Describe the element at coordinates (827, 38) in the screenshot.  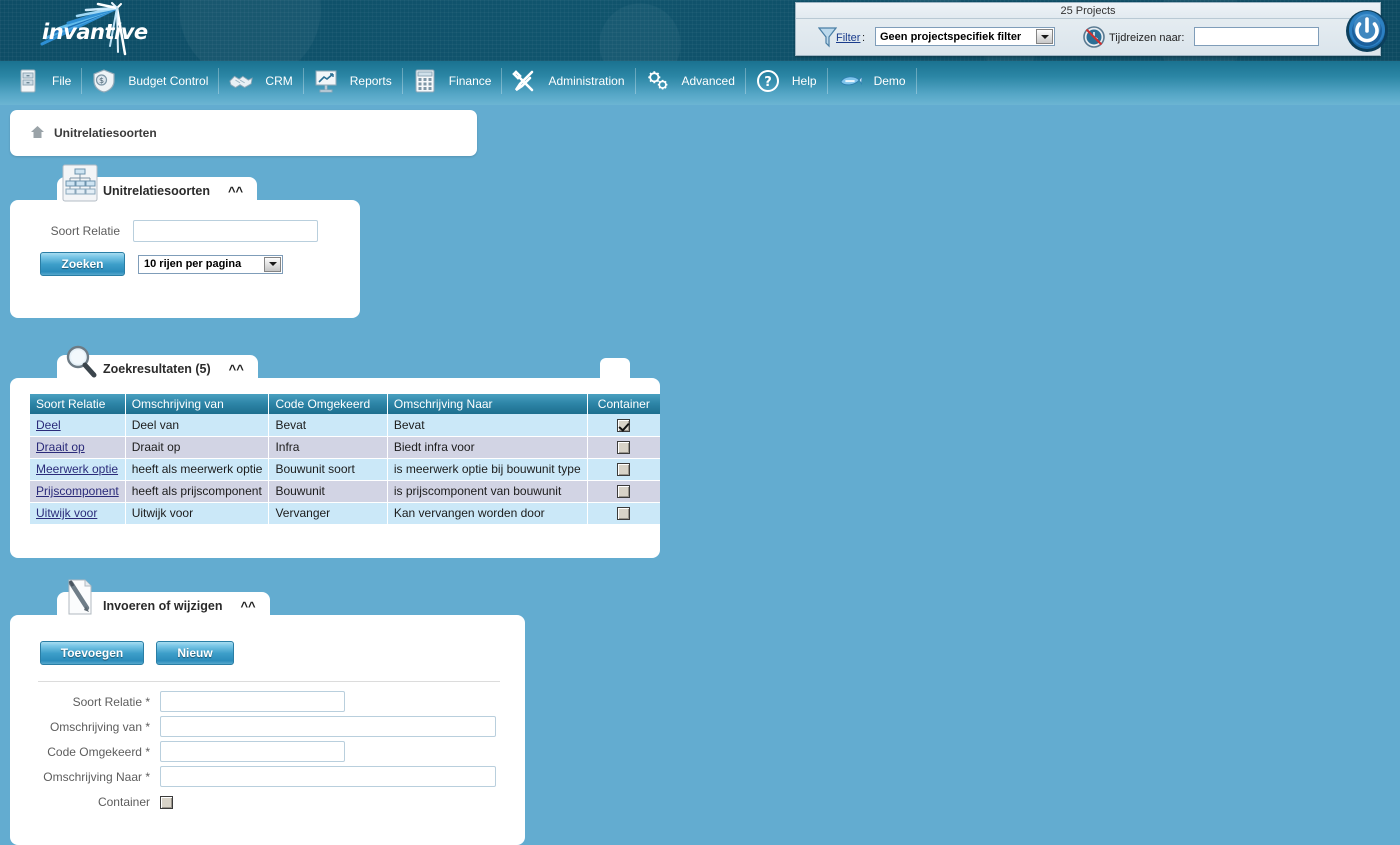
I see `funnel-filter-icon` at that location.